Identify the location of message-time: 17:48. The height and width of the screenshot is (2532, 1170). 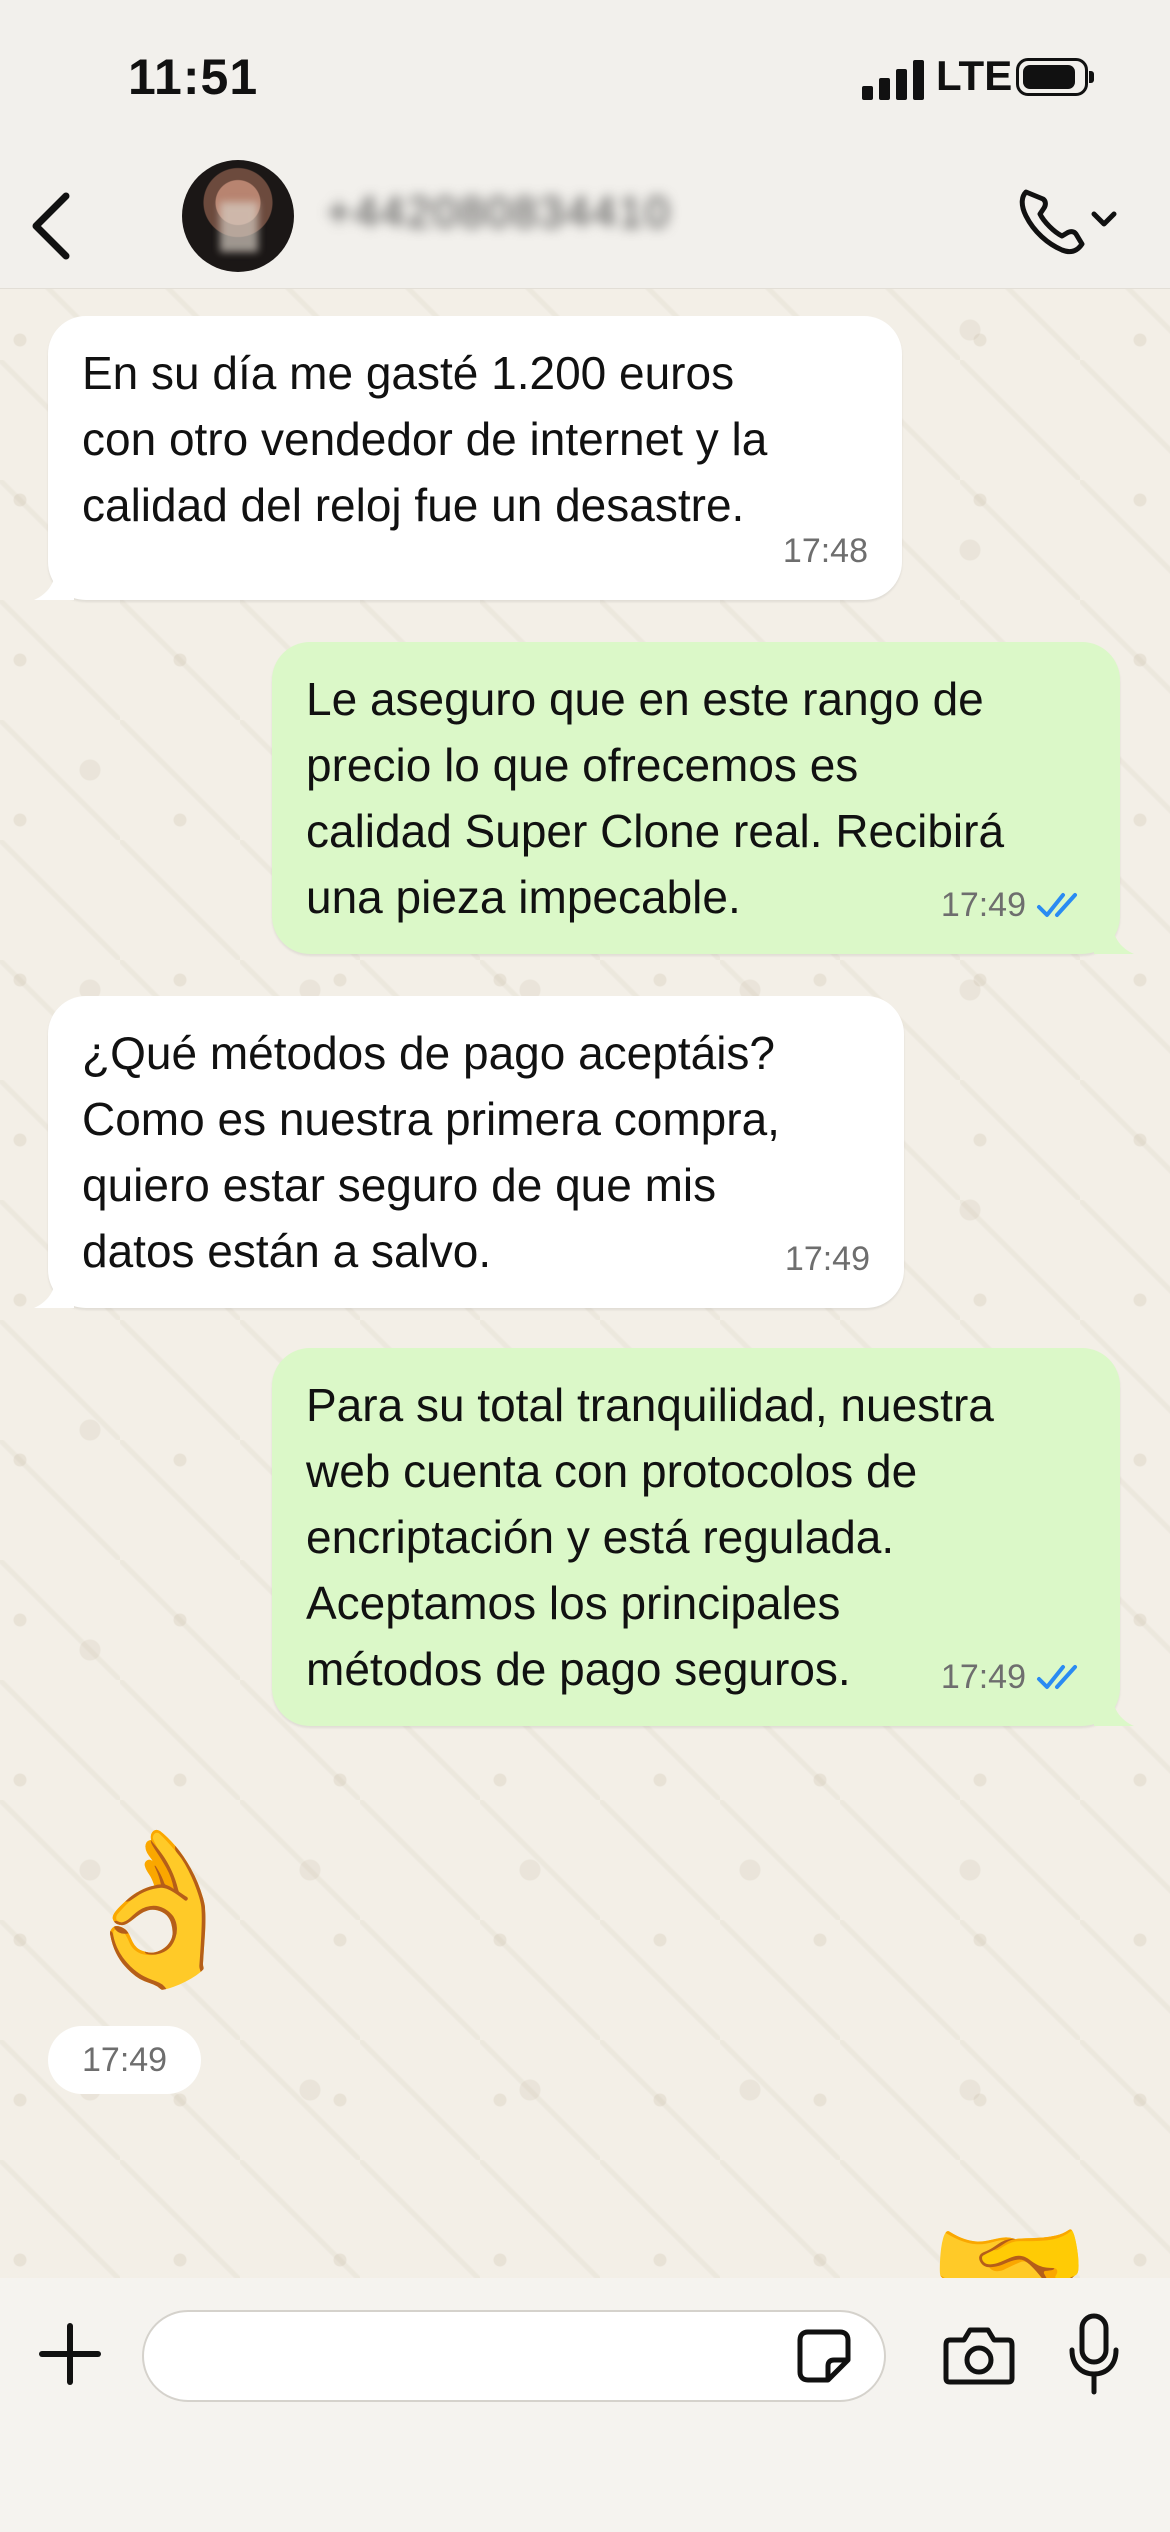
(825, 551).